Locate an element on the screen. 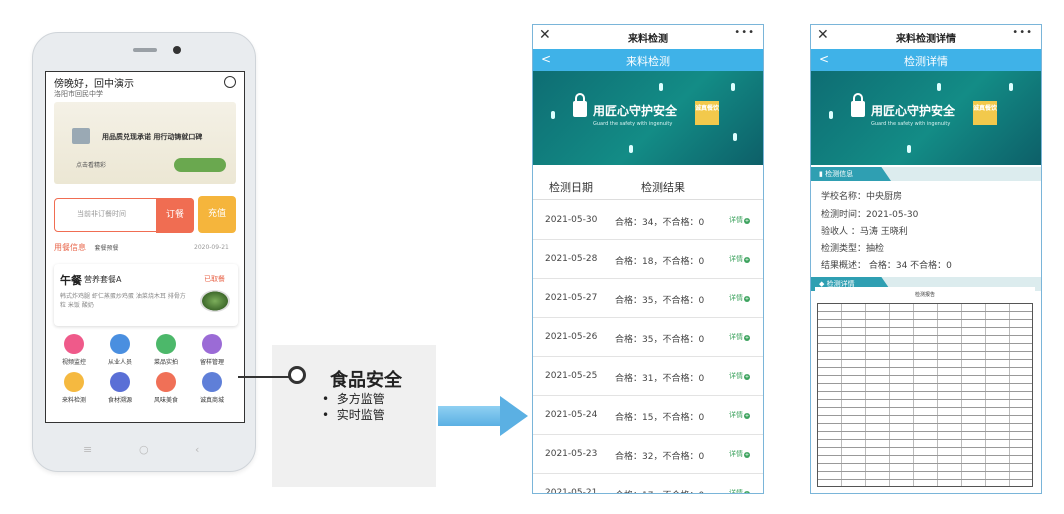 This screenshot has width=1064, height=514. connector-line is located at coordinates (264, 377).